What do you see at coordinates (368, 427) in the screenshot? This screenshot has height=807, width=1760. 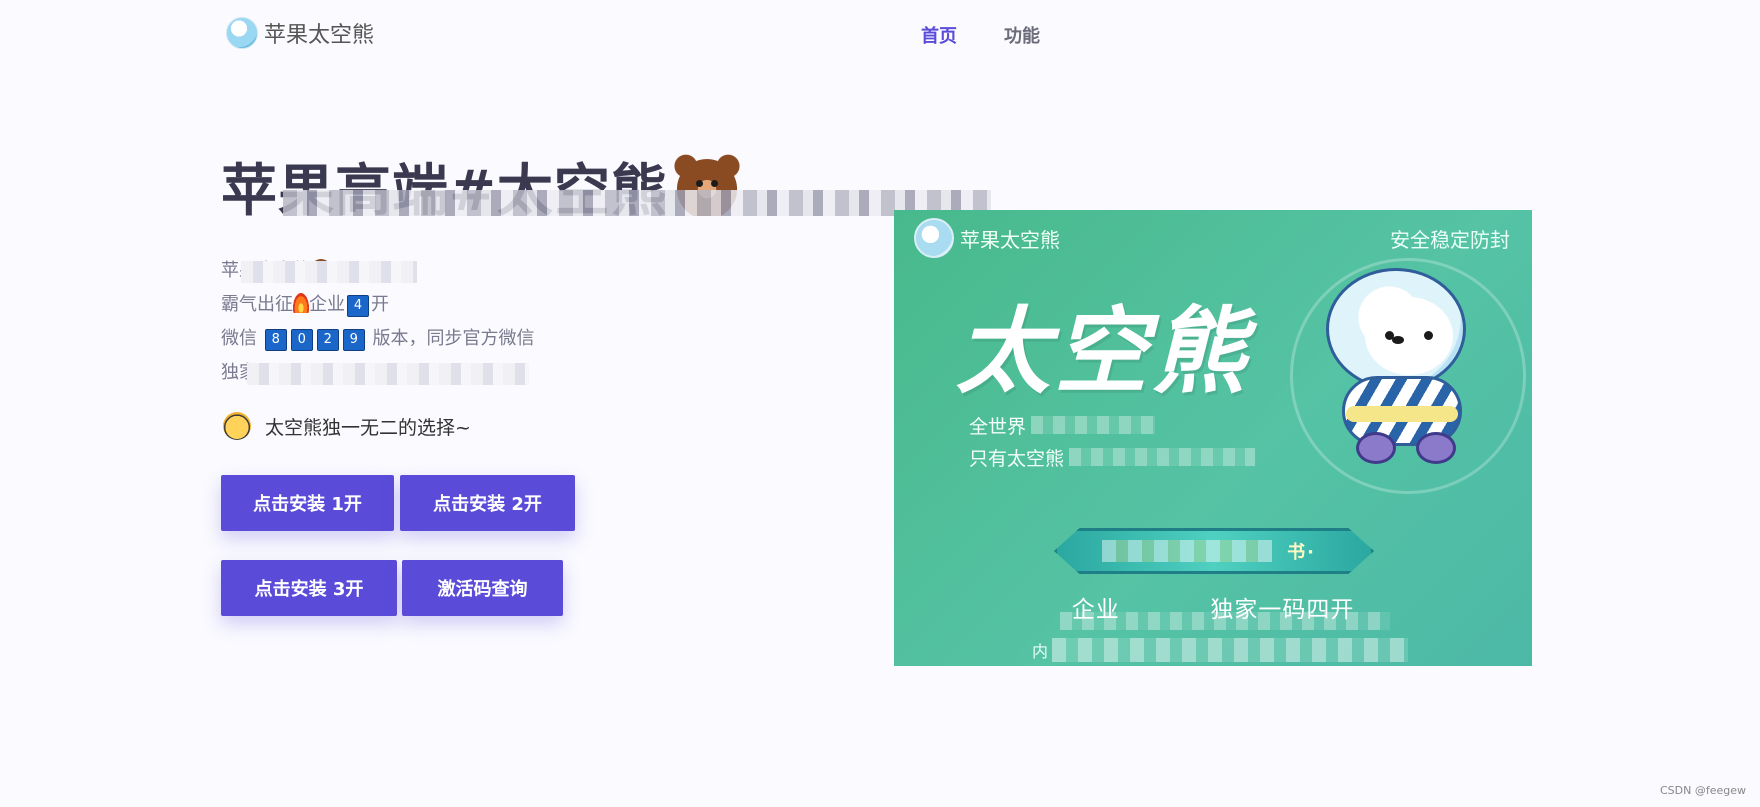 I see `tagline-text: 太空熊独一无二的选择~` at bounding box center [368, 427].